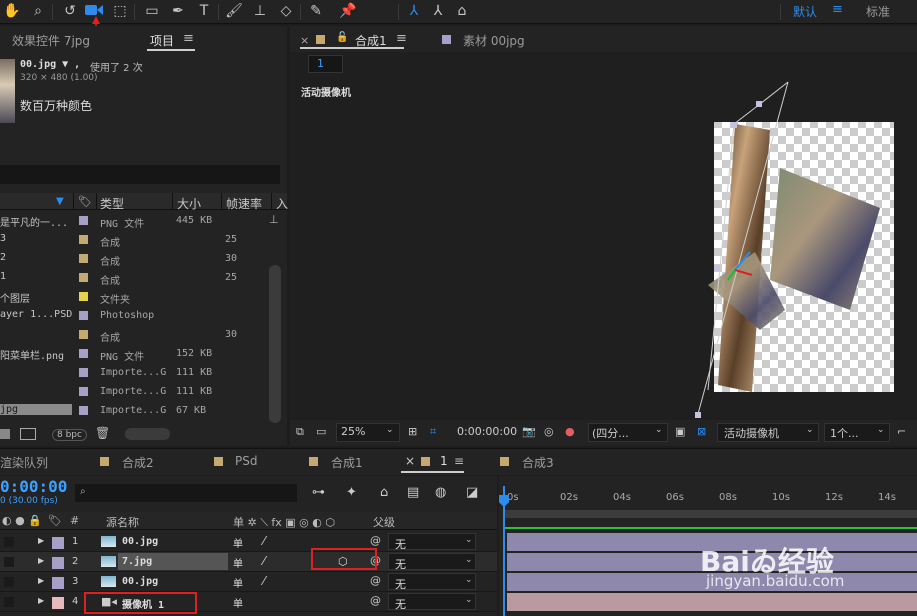  Describe the element at coordinates (401, 38) in the screenshot. I see `viewer-menu-icon: ≡` at that location.